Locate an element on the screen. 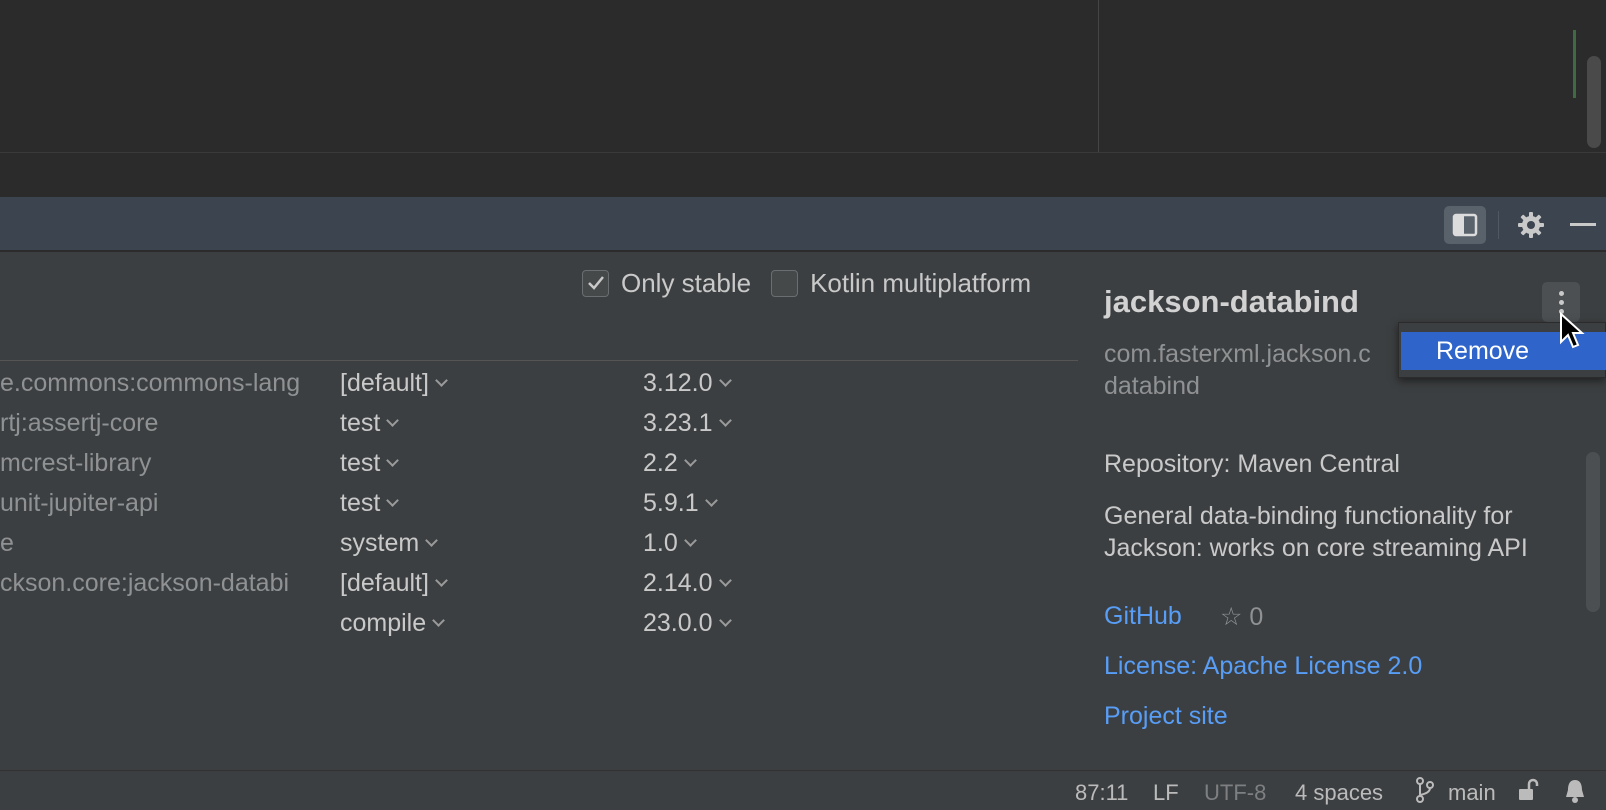  gear-icon is located at coordinates (1531, 225).